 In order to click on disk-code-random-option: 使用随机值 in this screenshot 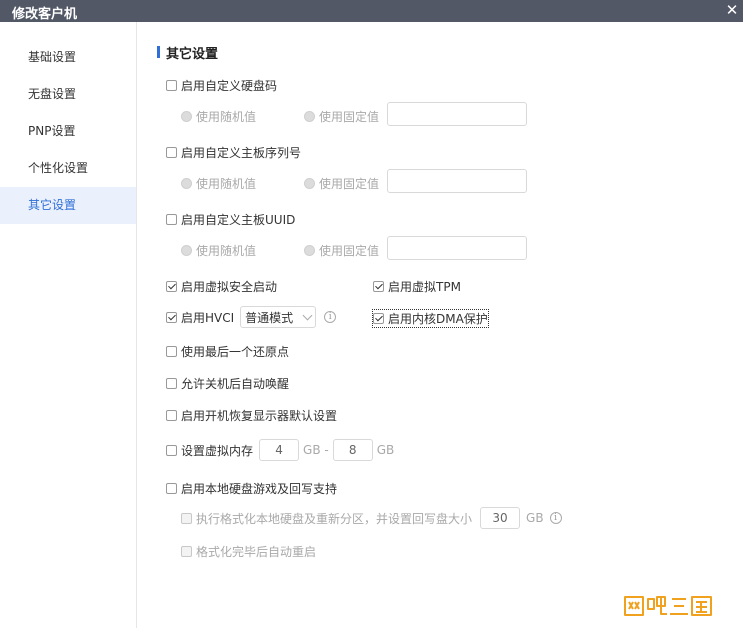, I will do `click(218, 116)`.